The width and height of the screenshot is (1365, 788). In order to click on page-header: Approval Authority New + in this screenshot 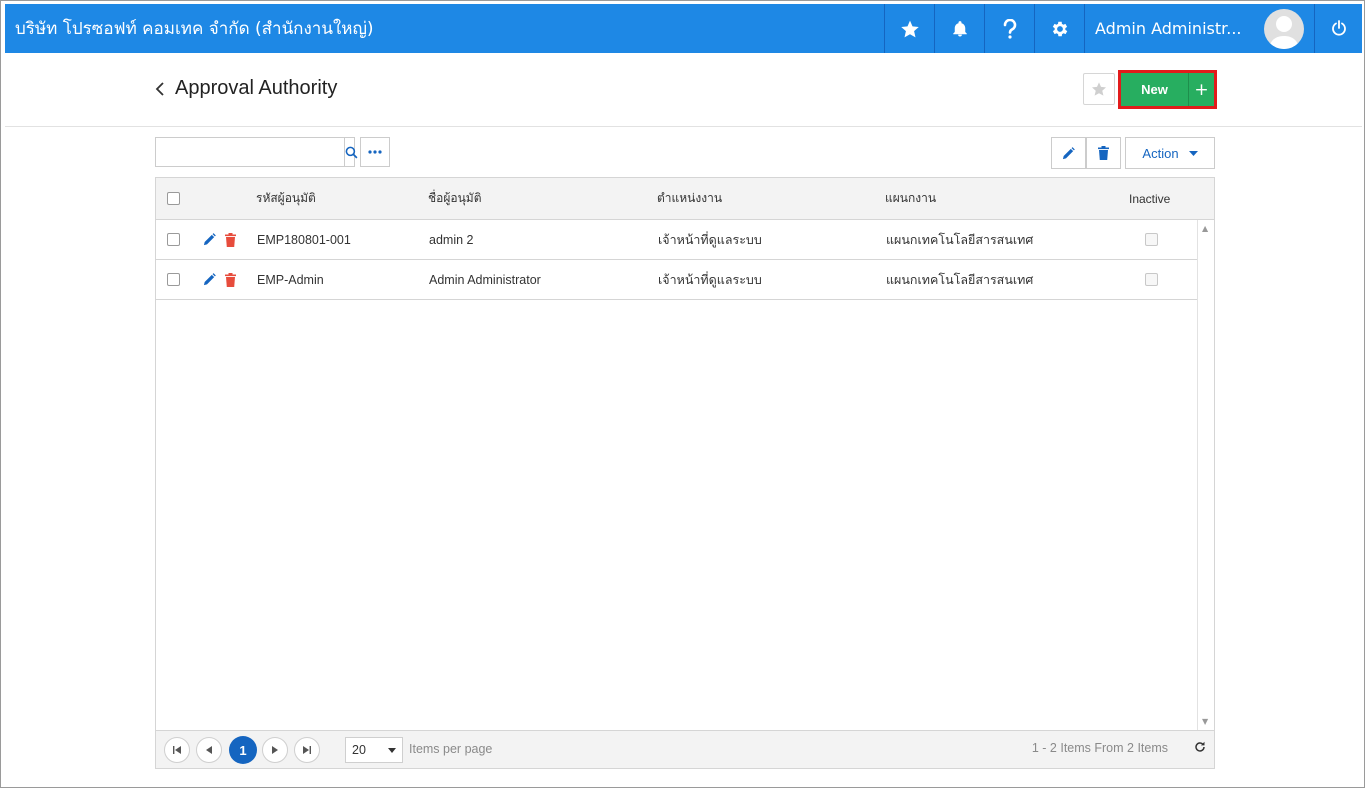, I will do `click(683, 90)`.